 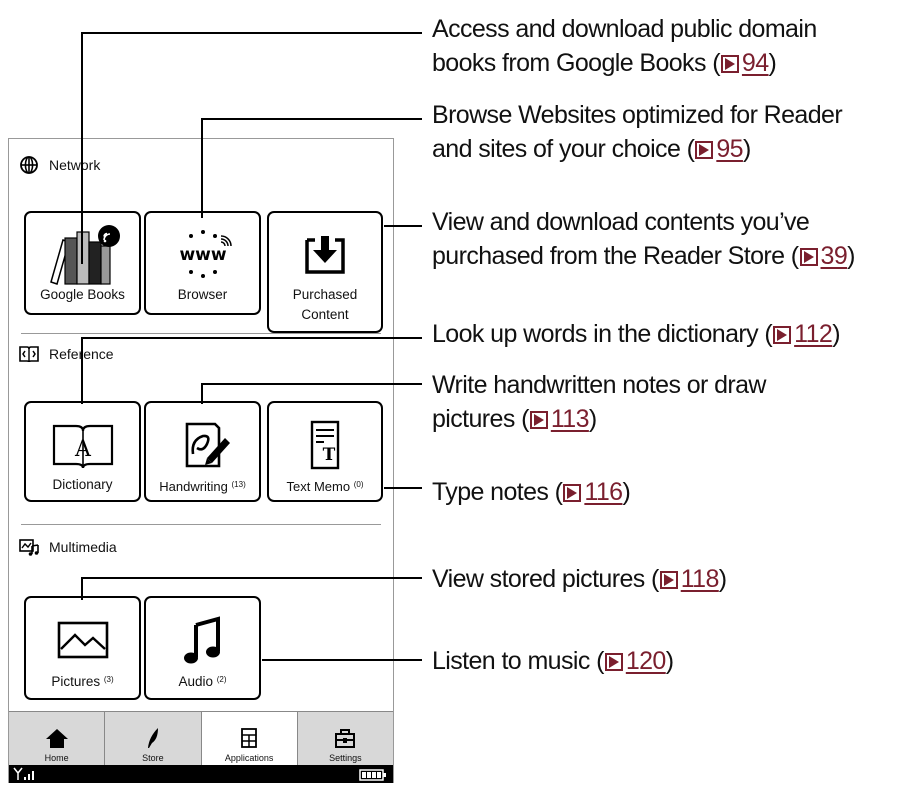 What do you see at coordinates (643, 256) in the screenshot?
I see `callout-purchased-line2: purchased from the Reader Store (39)` at bounding box center [643, 256].